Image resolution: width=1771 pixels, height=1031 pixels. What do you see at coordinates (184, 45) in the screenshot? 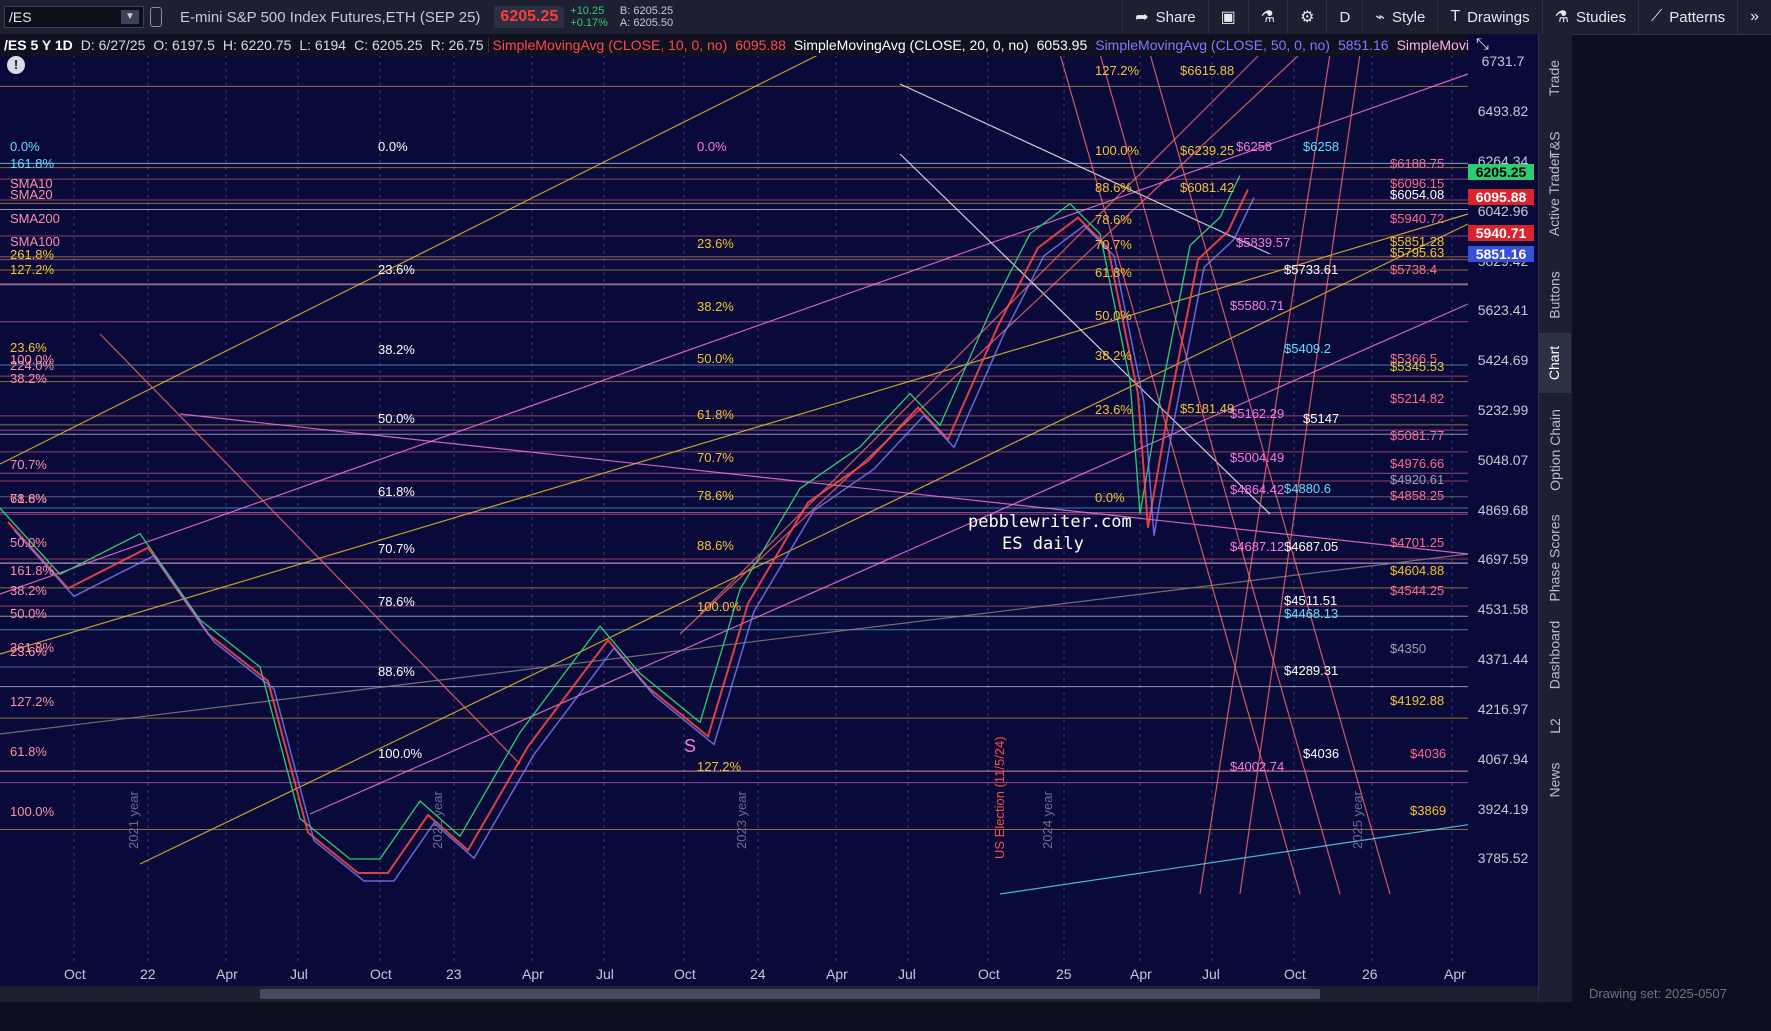
I see `bar-open: O: 6197.5` at bounding box center [184, 45].